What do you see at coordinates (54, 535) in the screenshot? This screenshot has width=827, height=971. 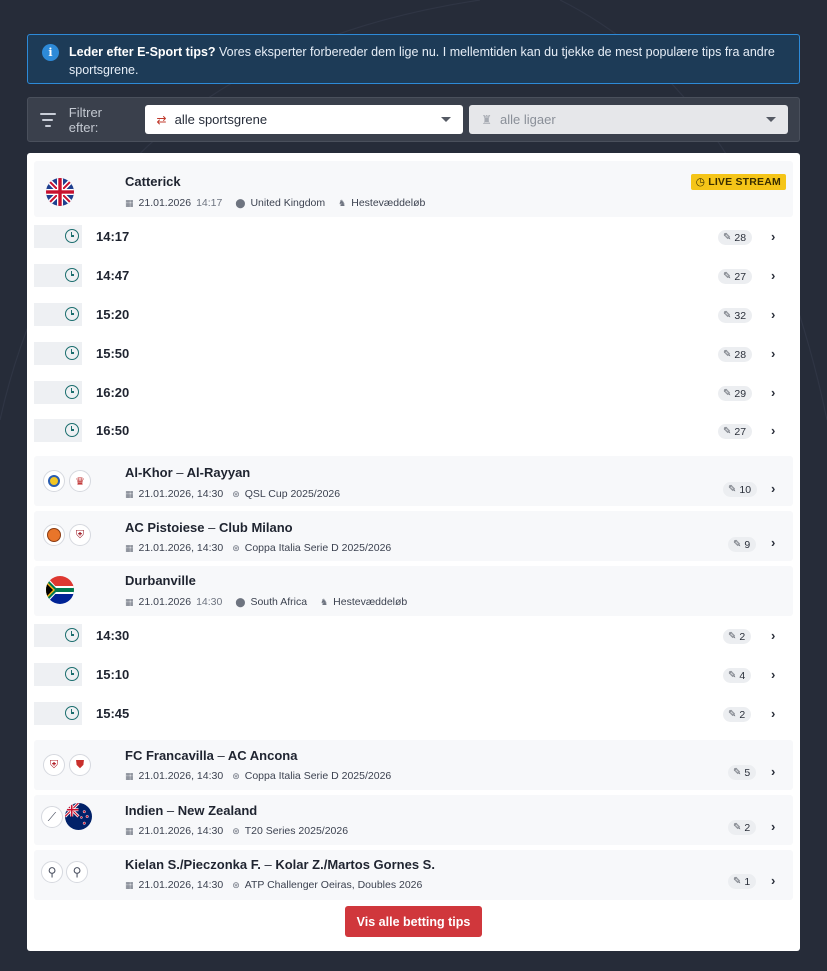 I see `team-logo-ac-pistoiese` at bounding box center [54, 535].